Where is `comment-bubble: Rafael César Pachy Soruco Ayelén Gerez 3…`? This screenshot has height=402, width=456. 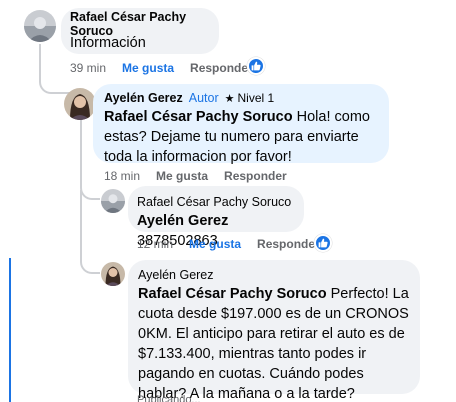
comment-bubble: Rafael César Pachy Soruco Ayelén Gerez 3… is located at coordinates (216, 217).